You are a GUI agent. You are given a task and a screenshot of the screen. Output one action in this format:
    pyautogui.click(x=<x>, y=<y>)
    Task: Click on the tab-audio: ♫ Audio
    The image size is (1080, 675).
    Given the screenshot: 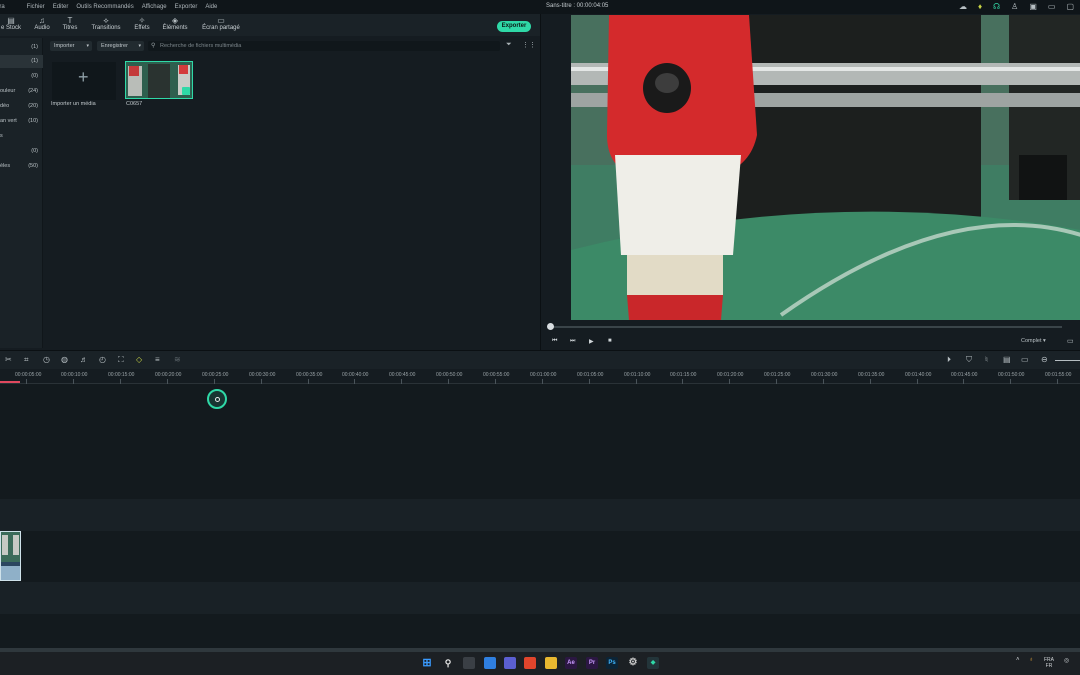 What is the action you would take?
    pyautogui.click(x=42, y=23)
    